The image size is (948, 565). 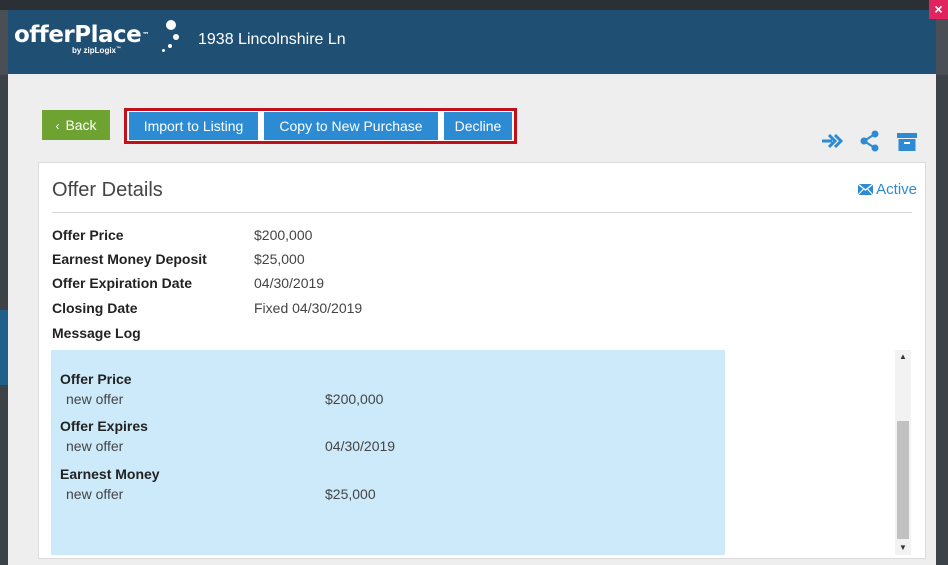 I want to click on log-entry-value: 04/30/2019, so click(x=360, y=446).